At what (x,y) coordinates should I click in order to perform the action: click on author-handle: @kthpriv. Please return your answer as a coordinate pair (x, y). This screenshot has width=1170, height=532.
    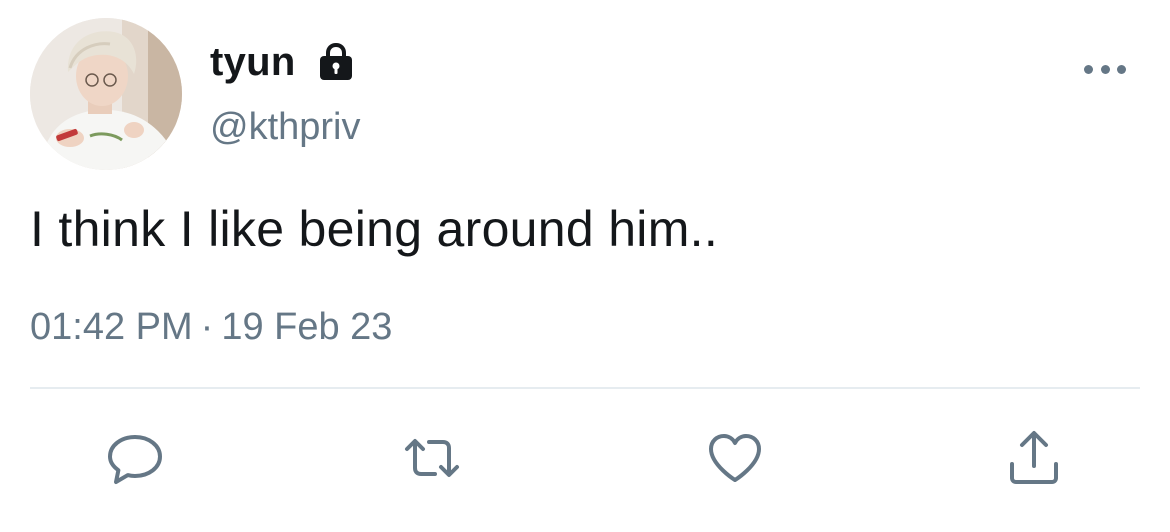
    Looking at the image, I should click on (285, 127).